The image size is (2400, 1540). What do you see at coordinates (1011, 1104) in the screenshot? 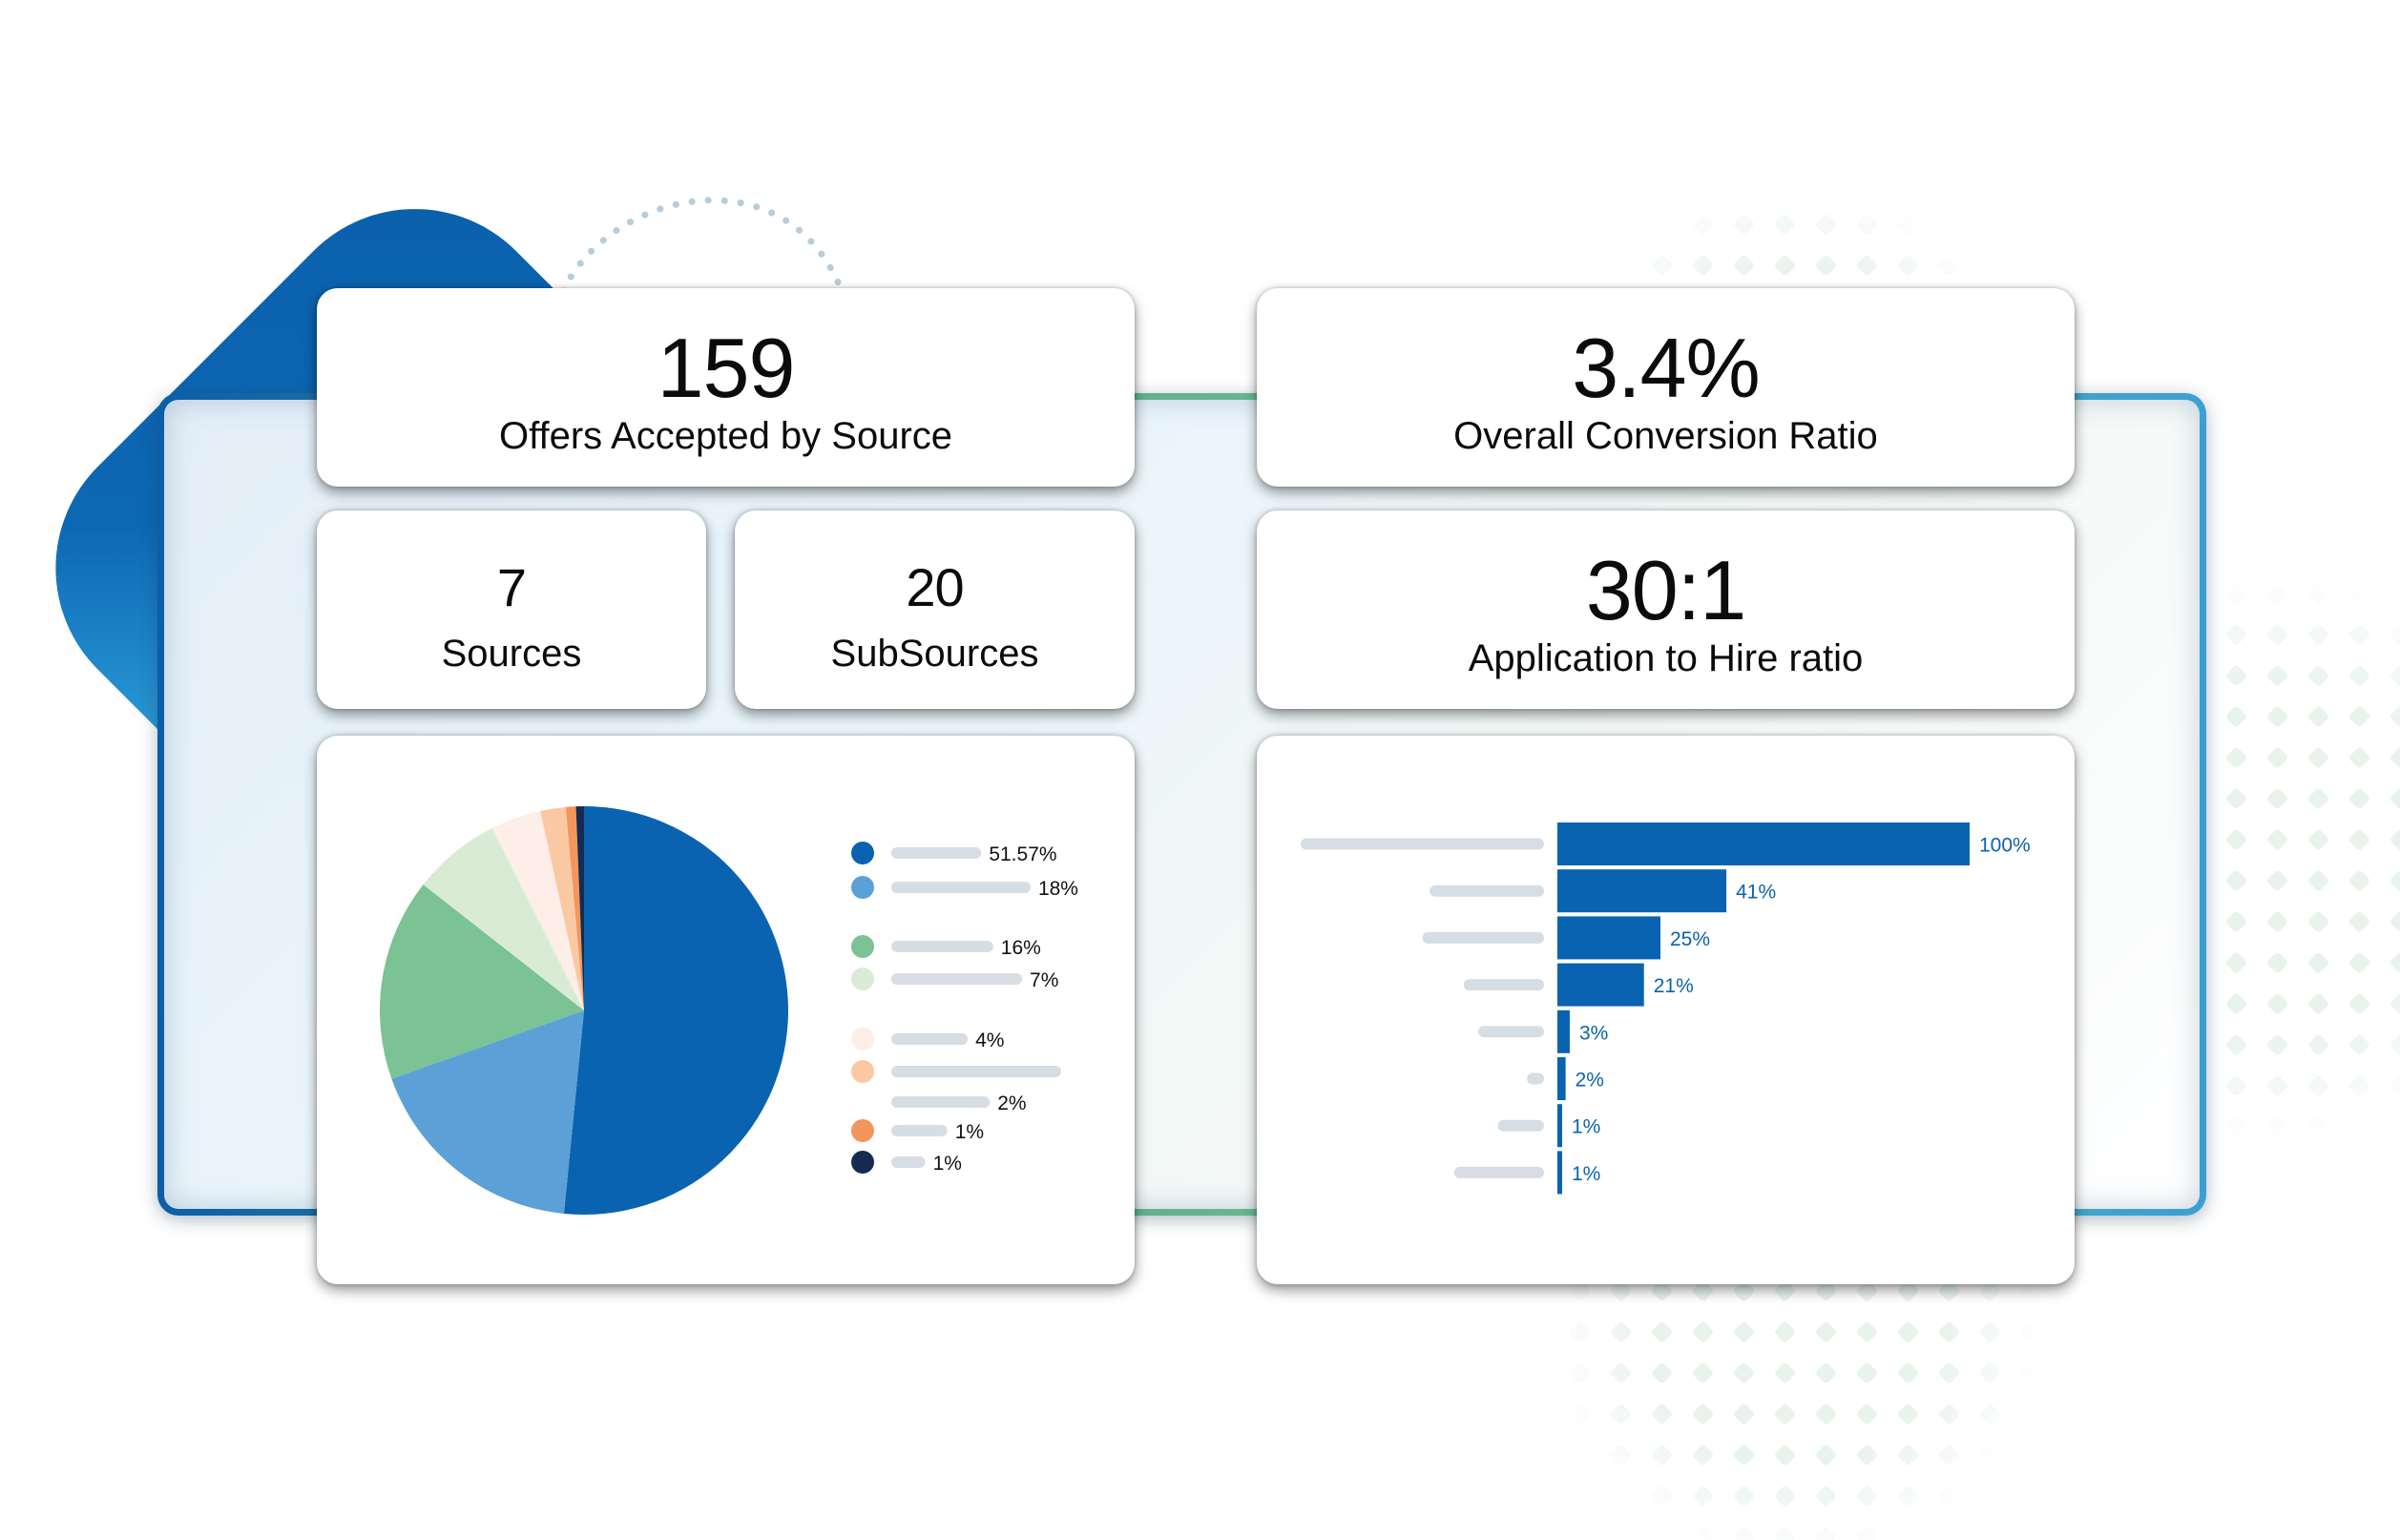
I see `legend-value-label: 2%` at bounding box center [1011, 1104].